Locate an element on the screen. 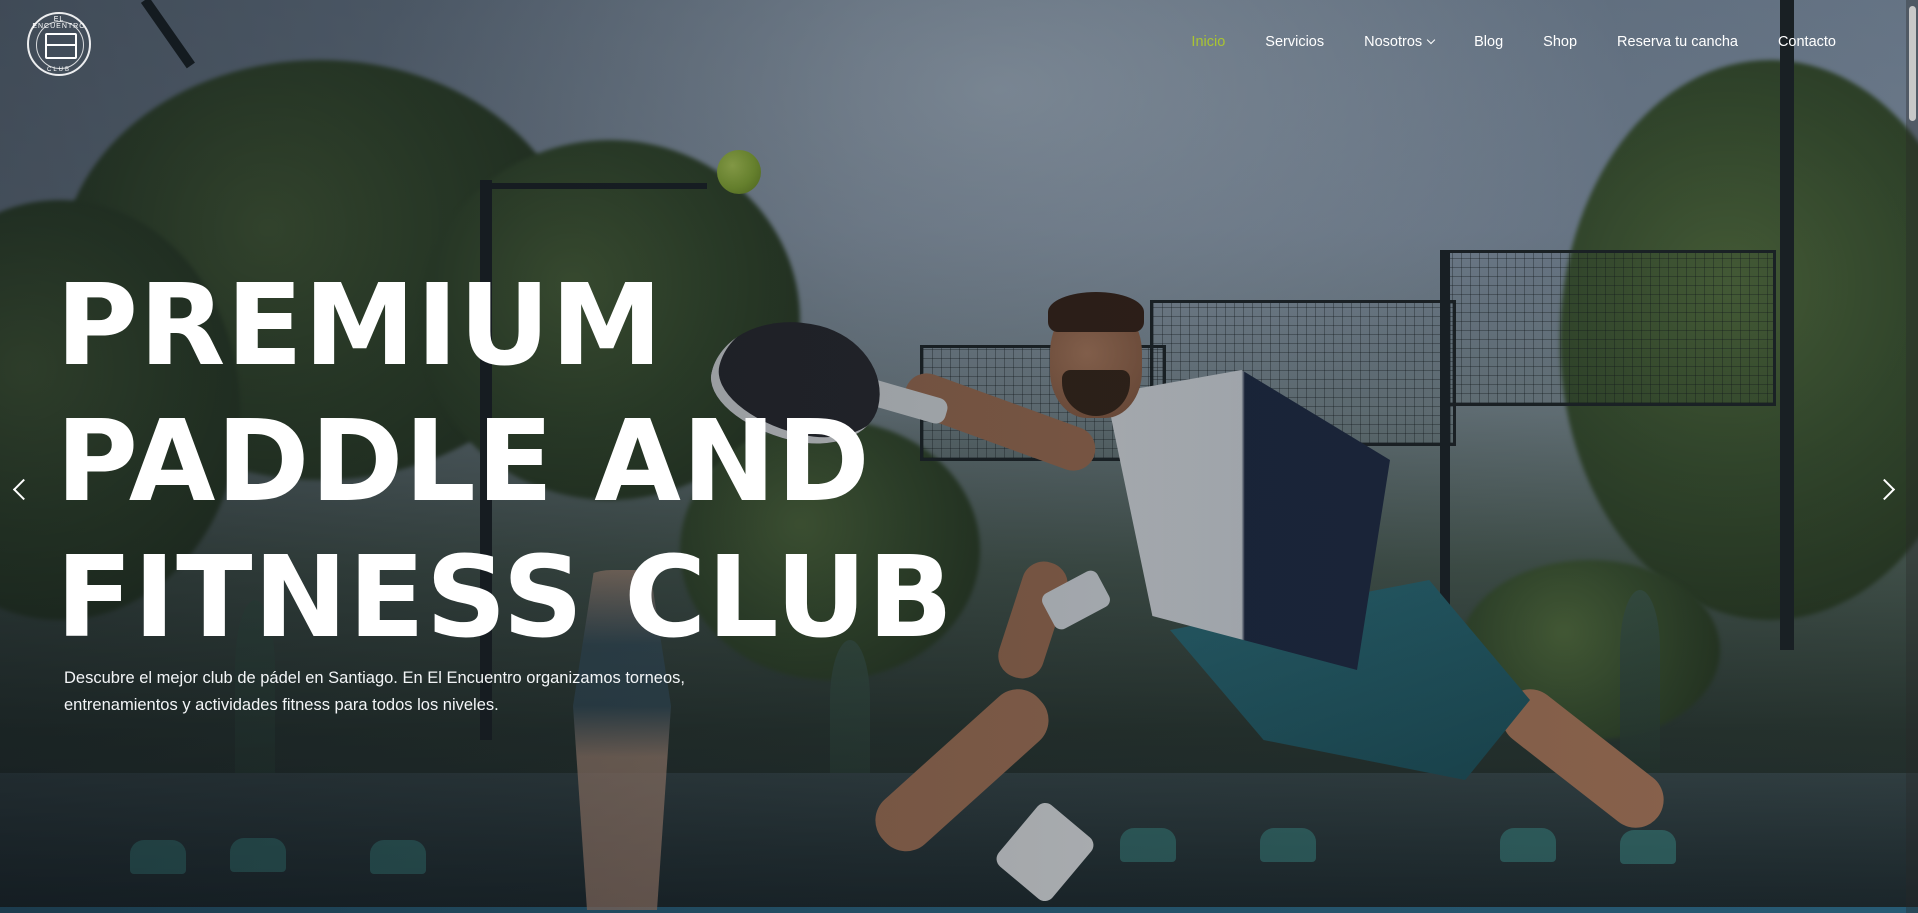  hero-title-line: FITNESS CLUB is located at coordinates (505, 598).